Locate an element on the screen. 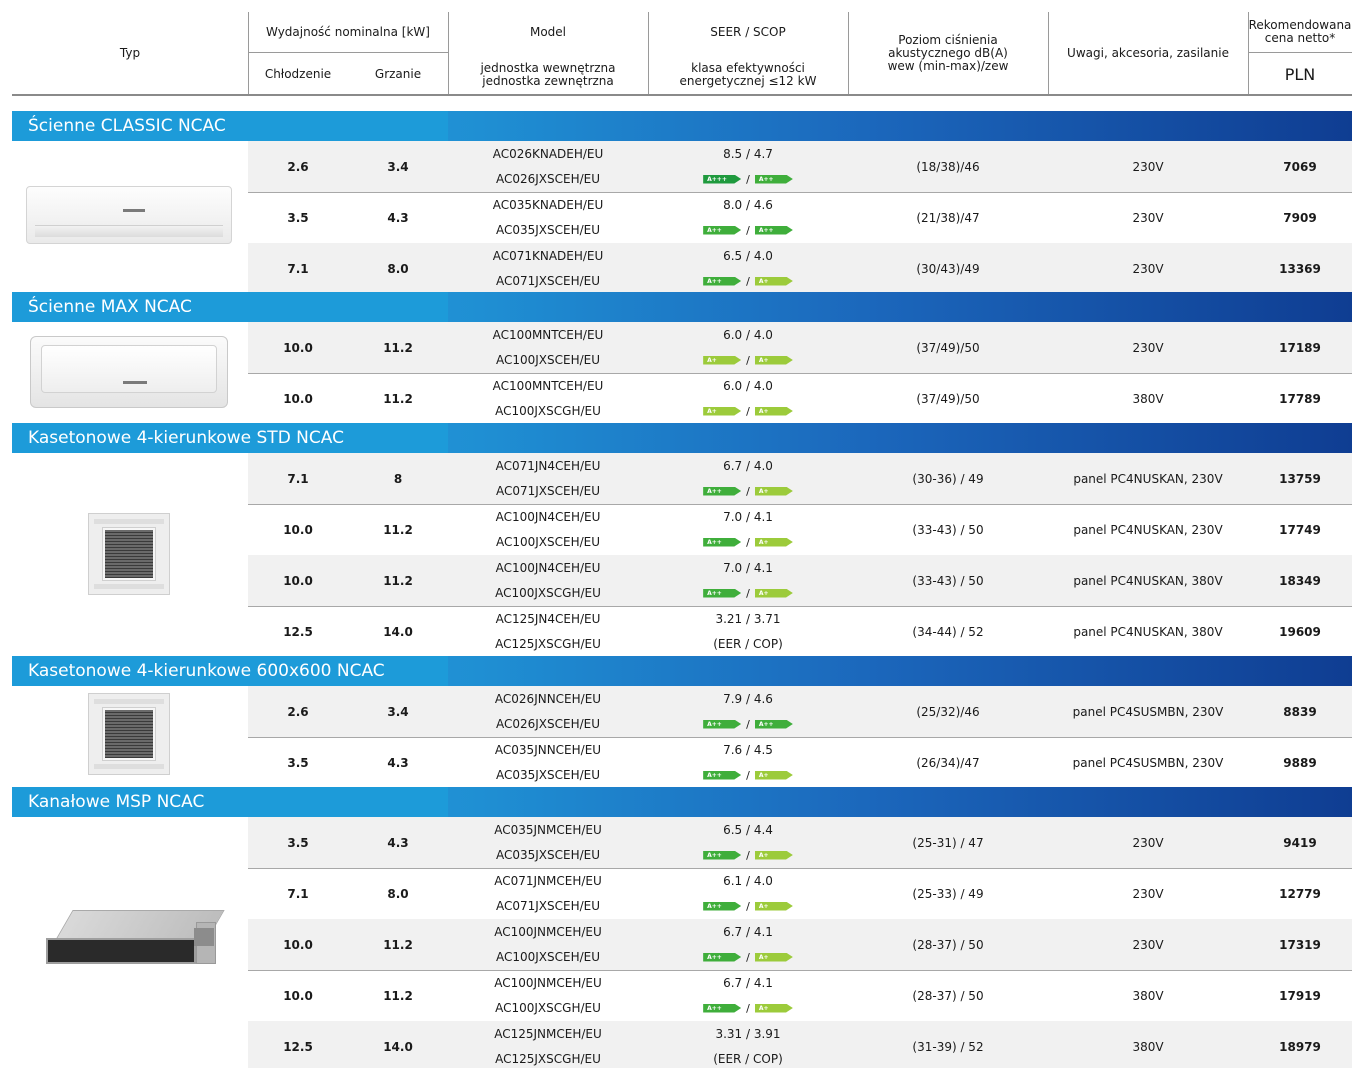  model-cell: AC026JNNCEH/EU AC026JXSCEH/EU is located at coordinates (548, 711).